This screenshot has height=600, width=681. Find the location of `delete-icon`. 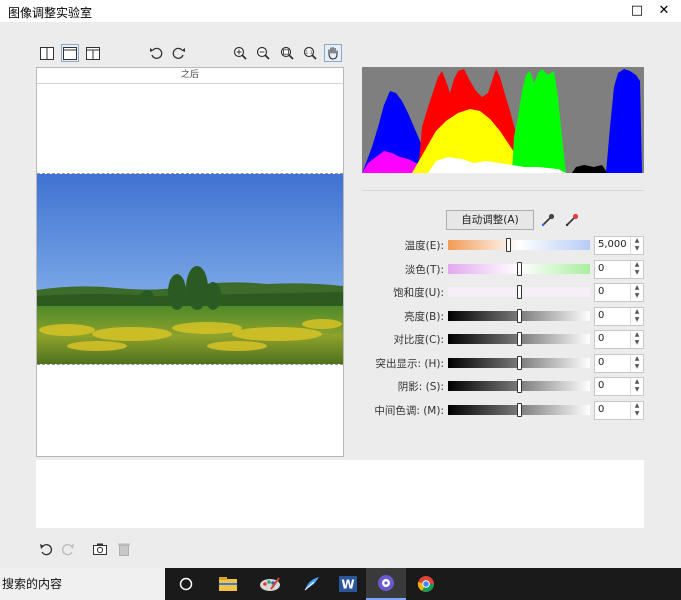

delete-icon is located at coordinates (124, 549).